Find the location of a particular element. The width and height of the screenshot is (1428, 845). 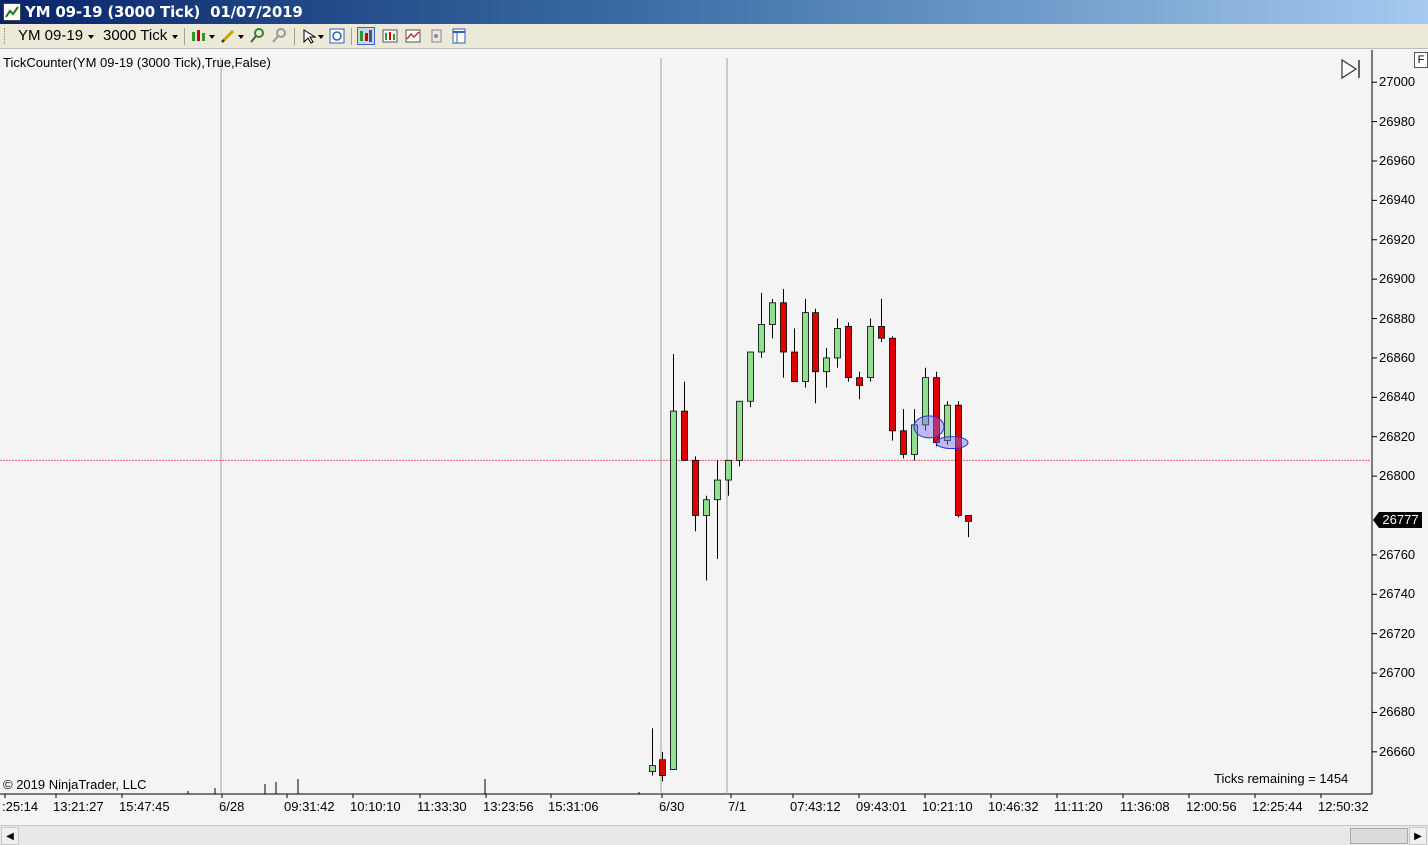

price-tick-label: 26700 is located at coordinates (1397, 673).